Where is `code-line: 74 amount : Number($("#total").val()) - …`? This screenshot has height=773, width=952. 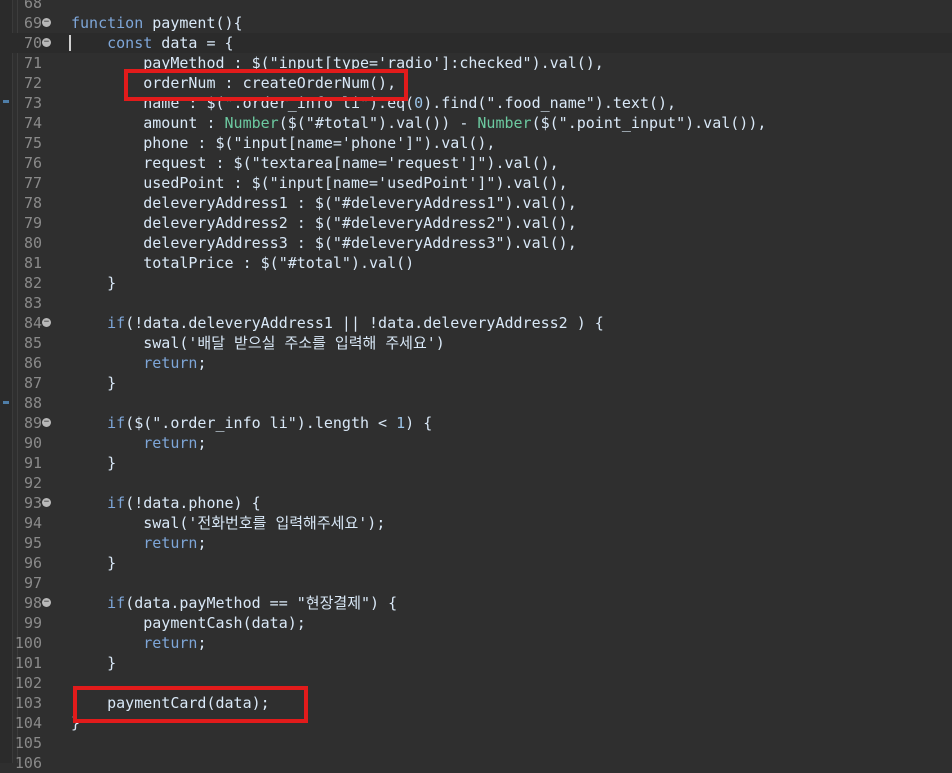 code-line: 74 amount : Number($("#total").val()) - … is located at coordinates (476, 123).